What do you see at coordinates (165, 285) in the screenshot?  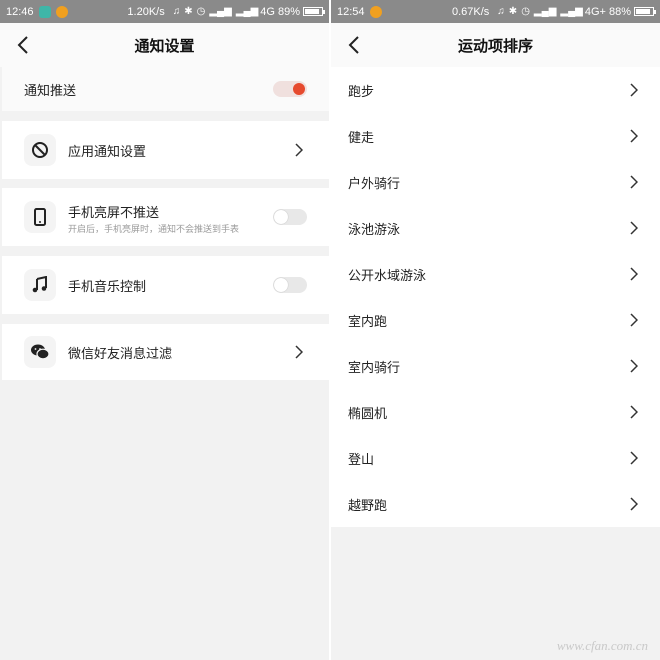 I see `music-control-row: 手机音乐控制` at bounding box center [165, 285].